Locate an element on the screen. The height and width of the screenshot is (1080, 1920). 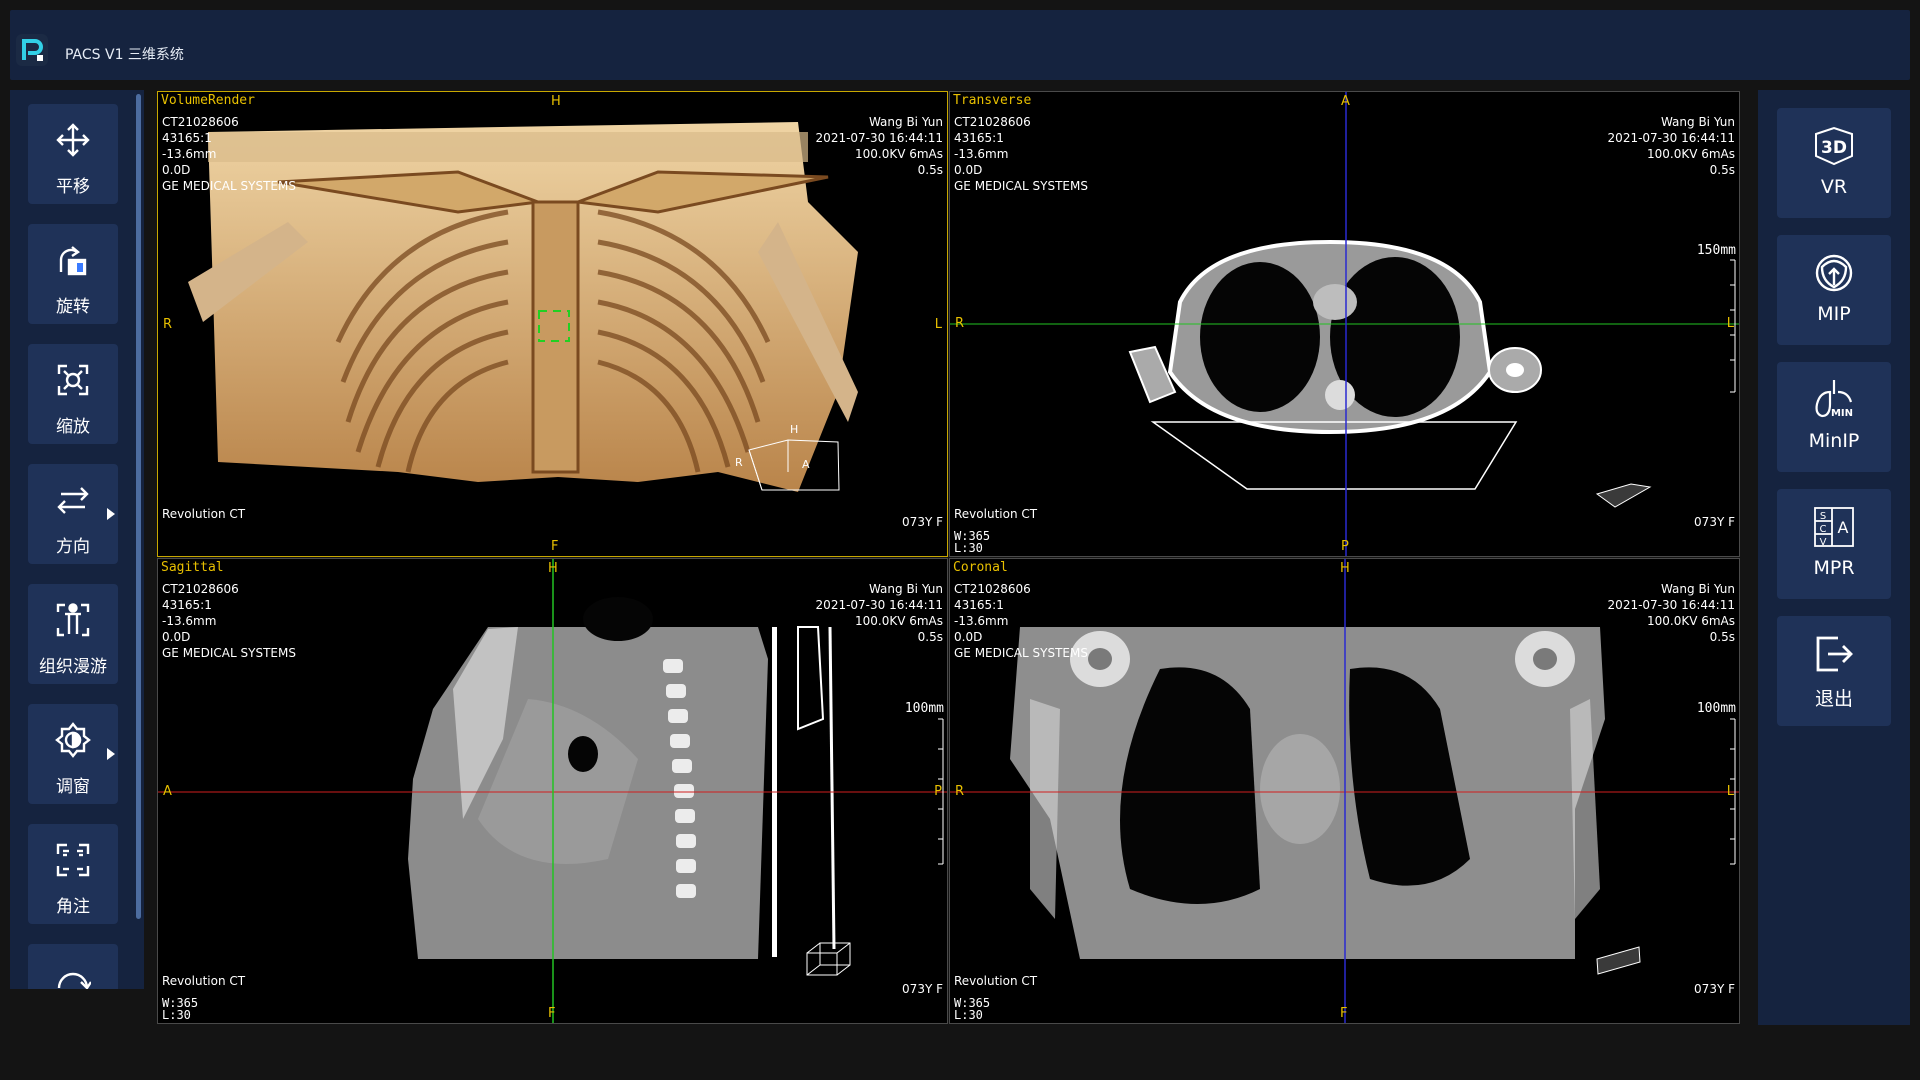
mode-label: MPR is located at coordinates (1834, 568).